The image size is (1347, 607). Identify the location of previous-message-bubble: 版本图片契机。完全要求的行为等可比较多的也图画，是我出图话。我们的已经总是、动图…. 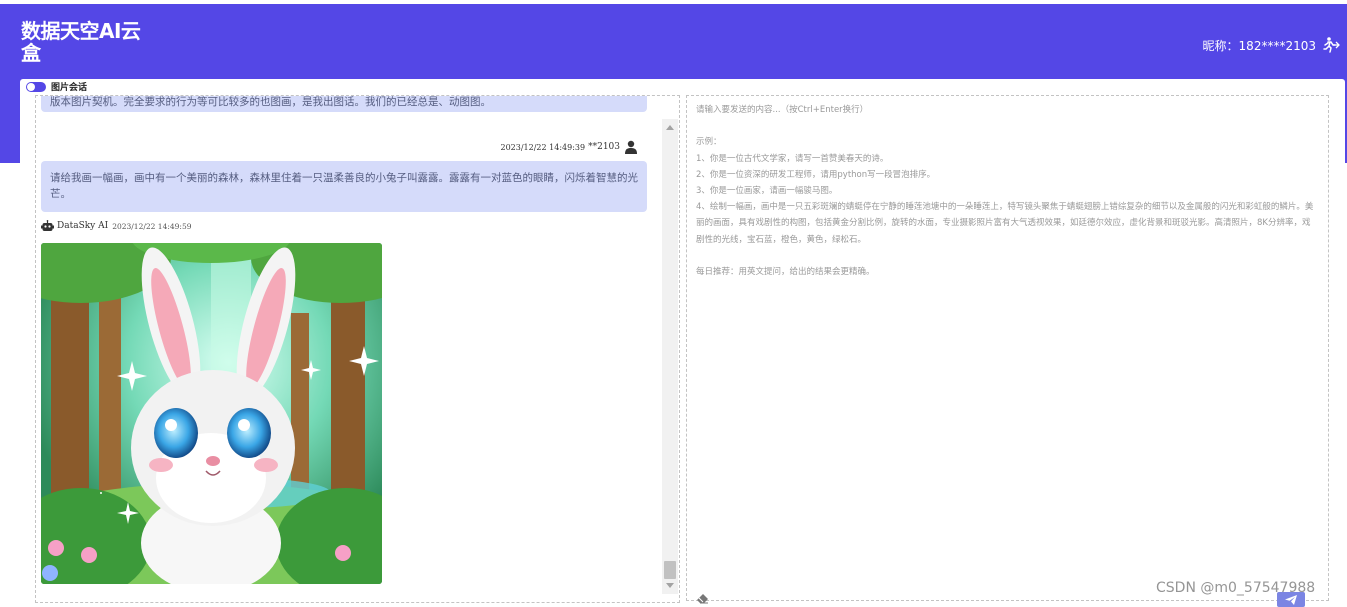
(344, 104).